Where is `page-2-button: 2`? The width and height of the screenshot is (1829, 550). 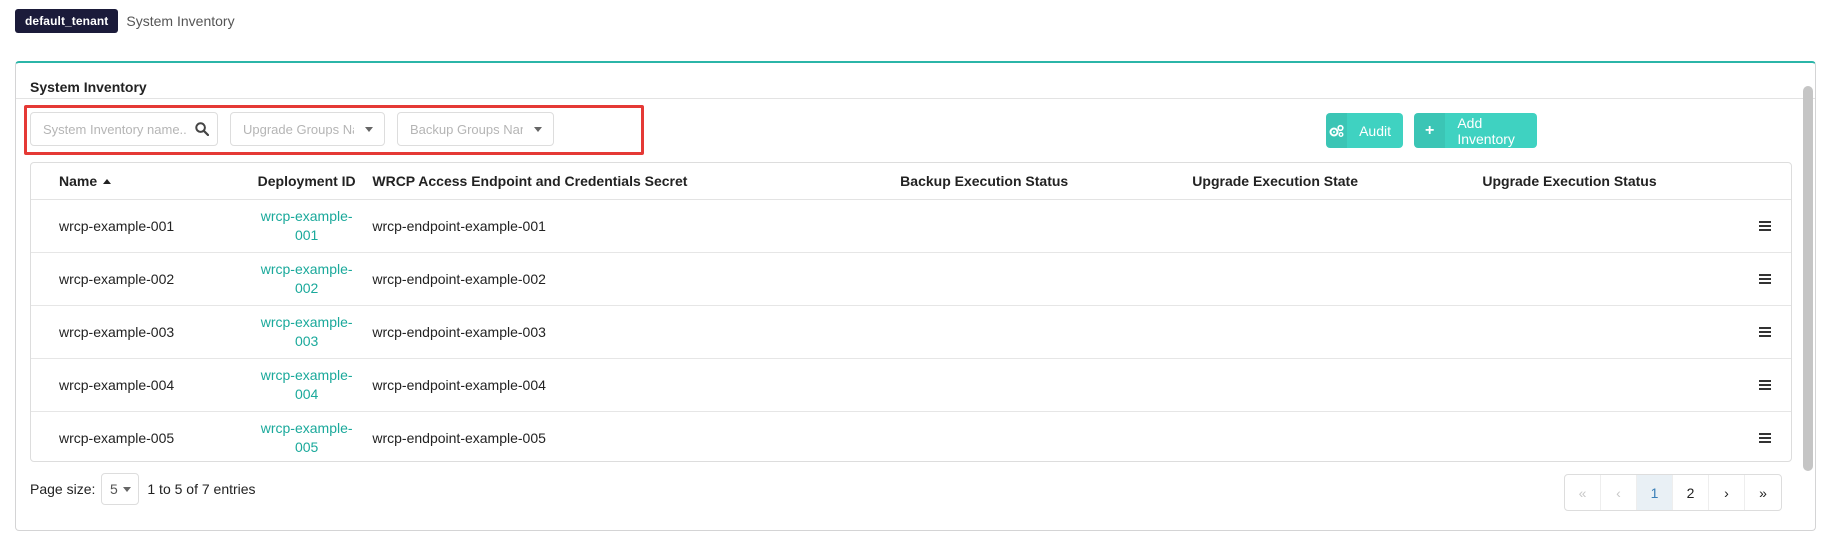
page-2-button: 2 is located at coordinates (1691, 492).